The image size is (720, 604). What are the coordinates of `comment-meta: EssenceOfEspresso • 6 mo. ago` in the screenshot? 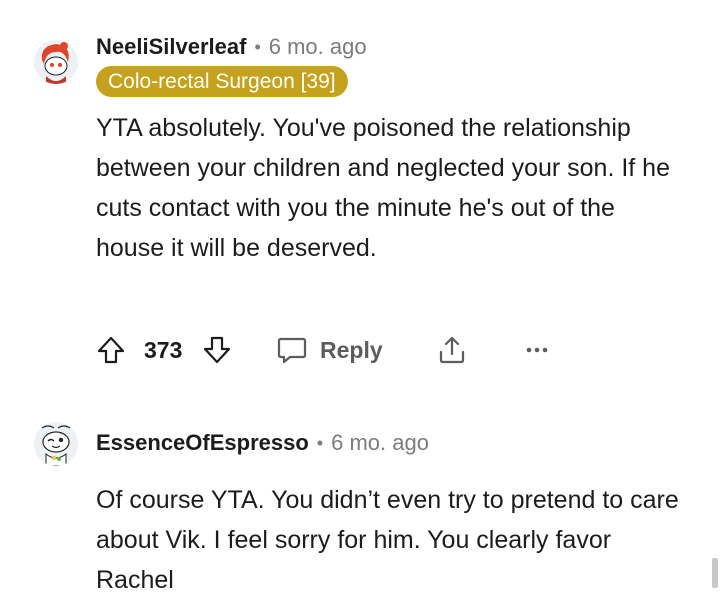 It's located at (262, 443).